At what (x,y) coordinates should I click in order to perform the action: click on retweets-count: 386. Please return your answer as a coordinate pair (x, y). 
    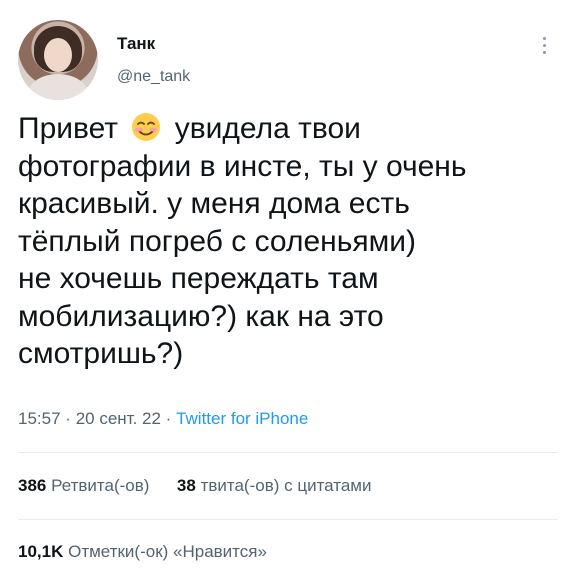
    Looking at the image, I should click on (32, 485).